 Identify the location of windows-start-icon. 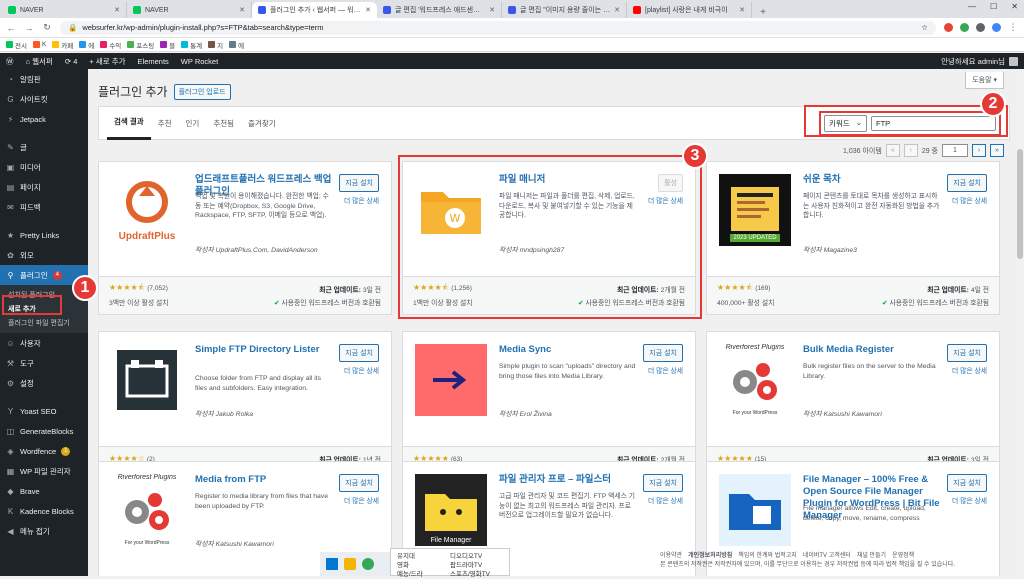
(332, 564).